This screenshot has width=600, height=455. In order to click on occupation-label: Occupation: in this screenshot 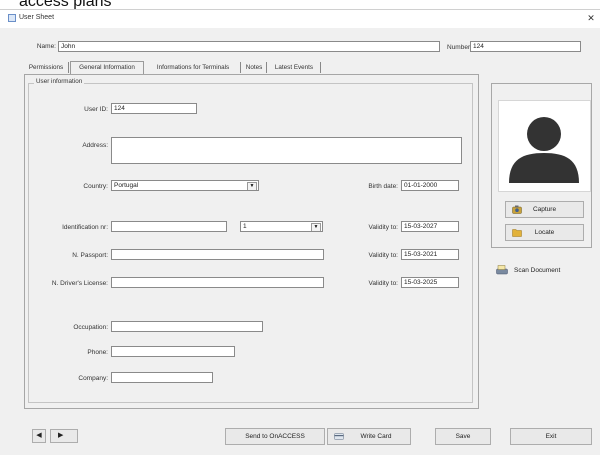, I will do `click(90, 327)`.